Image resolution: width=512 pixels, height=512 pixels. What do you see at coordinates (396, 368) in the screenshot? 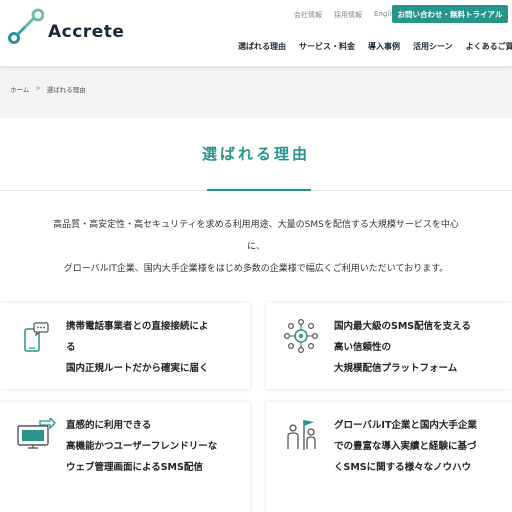
I see `card-line: 大規模配信プラットフォーム` at bounding box center [396, 368].